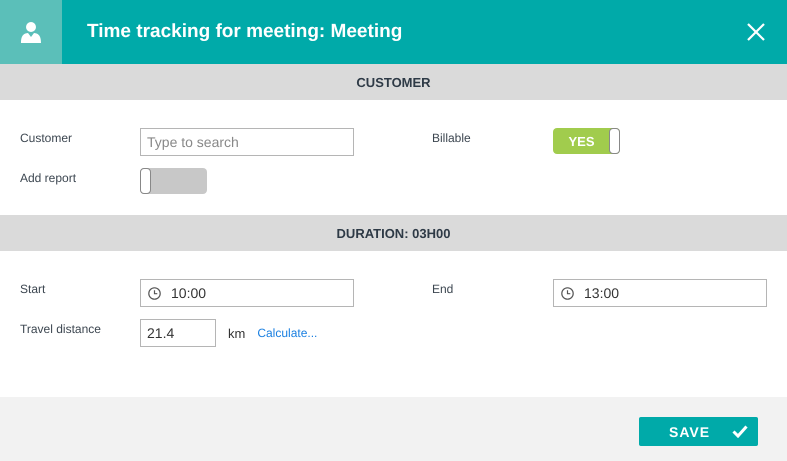 This screenshot has width=787, height=461. What do you see at coordinates (247, 293) in the screenshot?
I see `time-field: 10:00` at bounding box center [247, 293].